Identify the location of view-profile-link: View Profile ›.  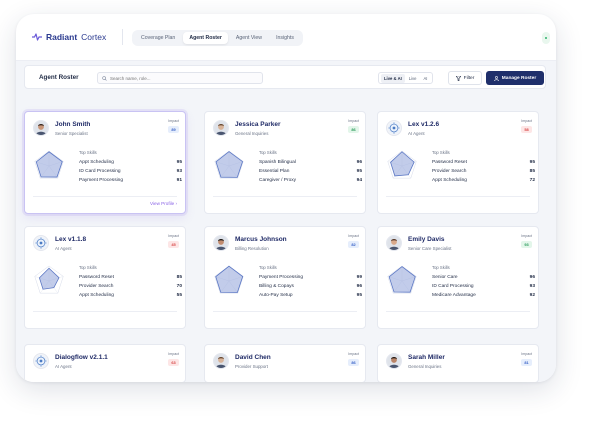
(163, 203).